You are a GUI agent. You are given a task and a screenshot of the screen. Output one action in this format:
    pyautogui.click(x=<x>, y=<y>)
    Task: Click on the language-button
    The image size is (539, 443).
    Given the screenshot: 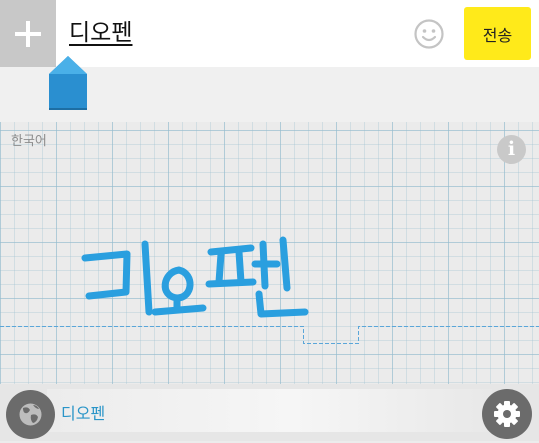 What is the action you would take?
    pyautogui.click(x=30, y=414)
    